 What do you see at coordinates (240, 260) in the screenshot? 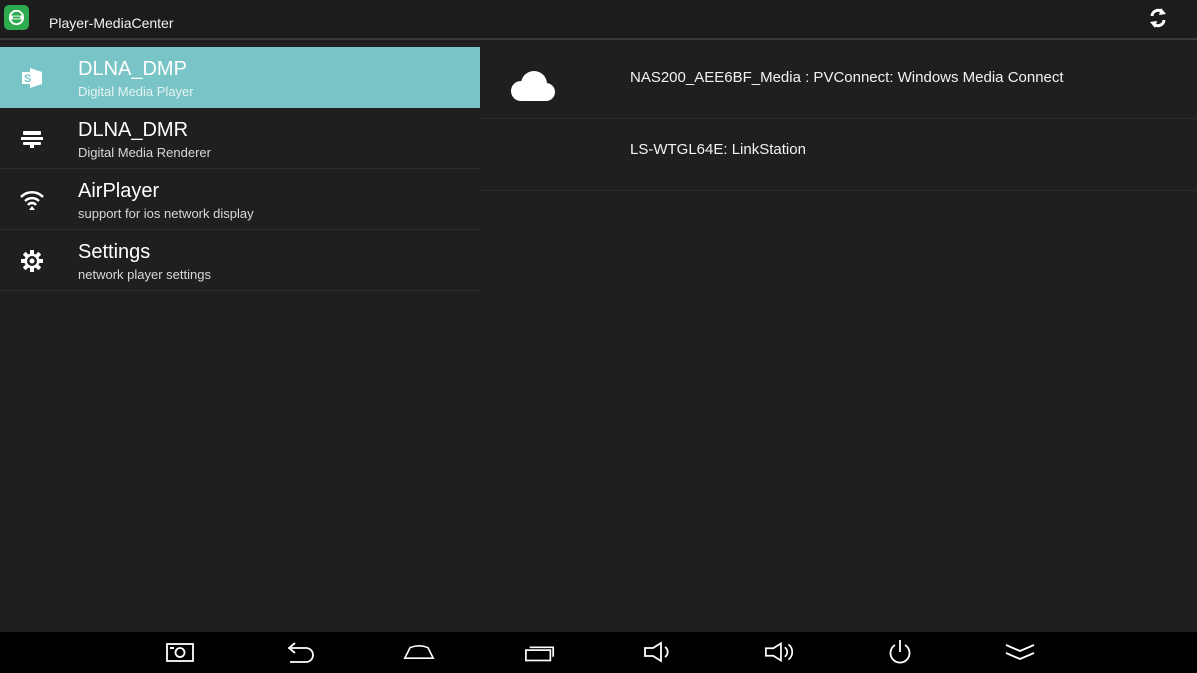
I see `sidebar-item-settings: Settings network player settings` at bounding box center [240, 260].